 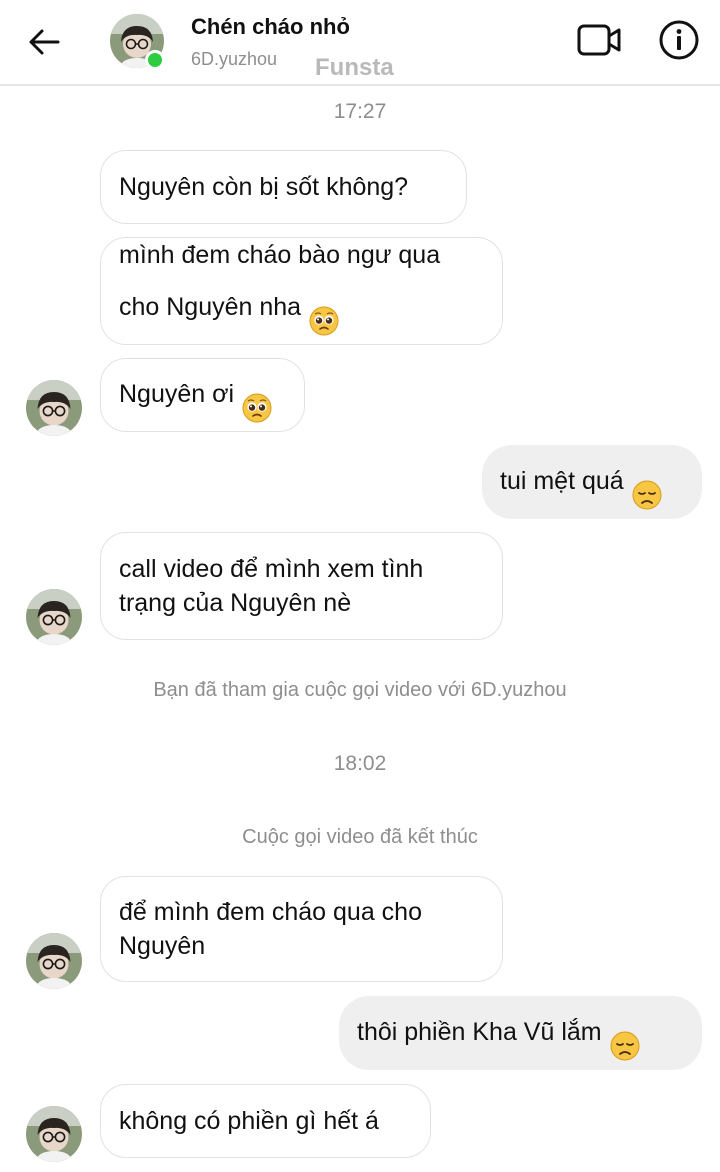 I want to click on outgoing-message: tui mệt quá, so click(x=592, y=482).